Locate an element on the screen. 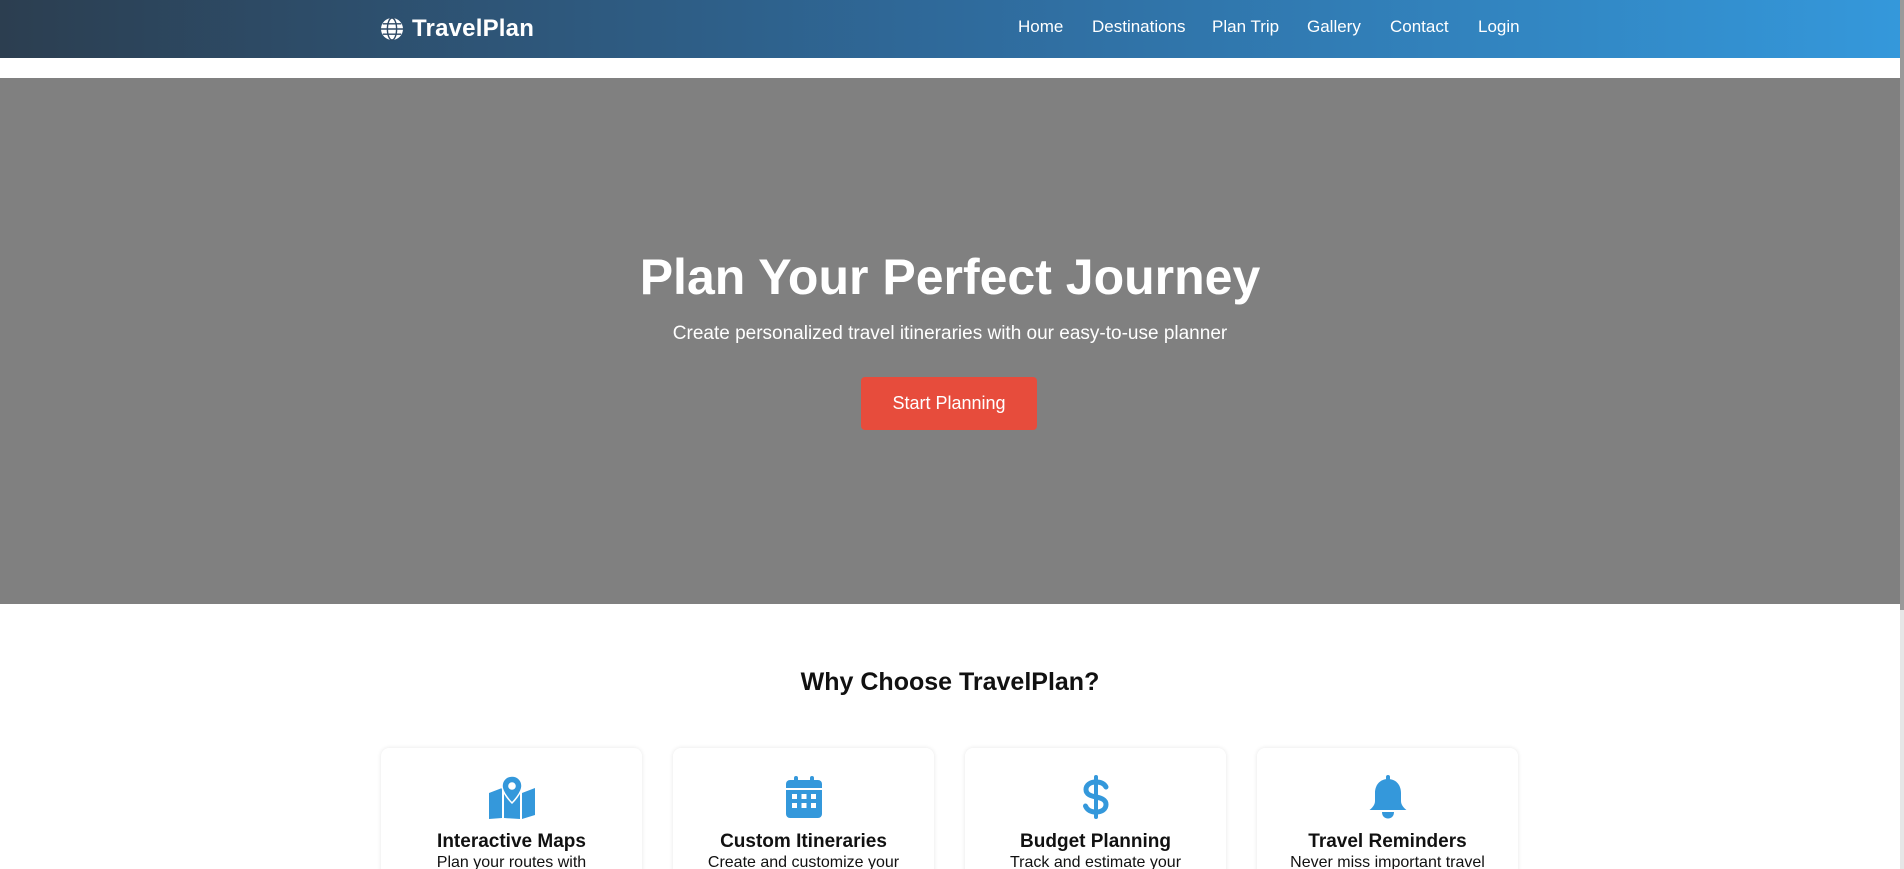  start-planning-button: Start Planning is located at coordinates (949, 403).